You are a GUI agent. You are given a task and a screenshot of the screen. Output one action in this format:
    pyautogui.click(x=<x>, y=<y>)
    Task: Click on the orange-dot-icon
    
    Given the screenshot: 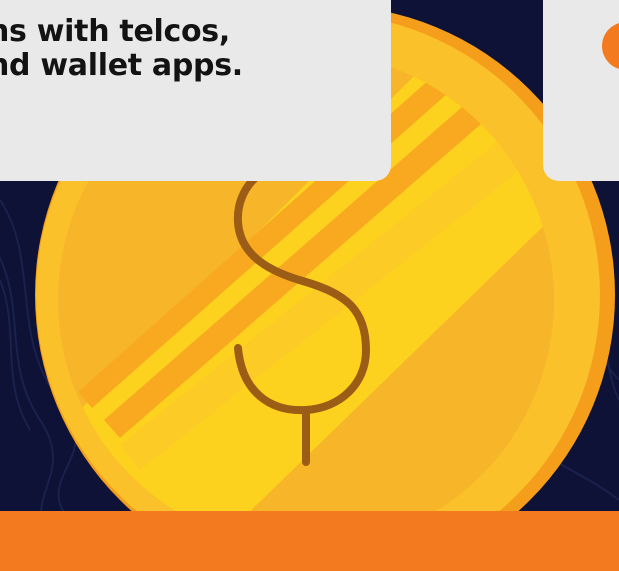 What is the action you would take?
    pyautogui.click(x=610, y=46)
    